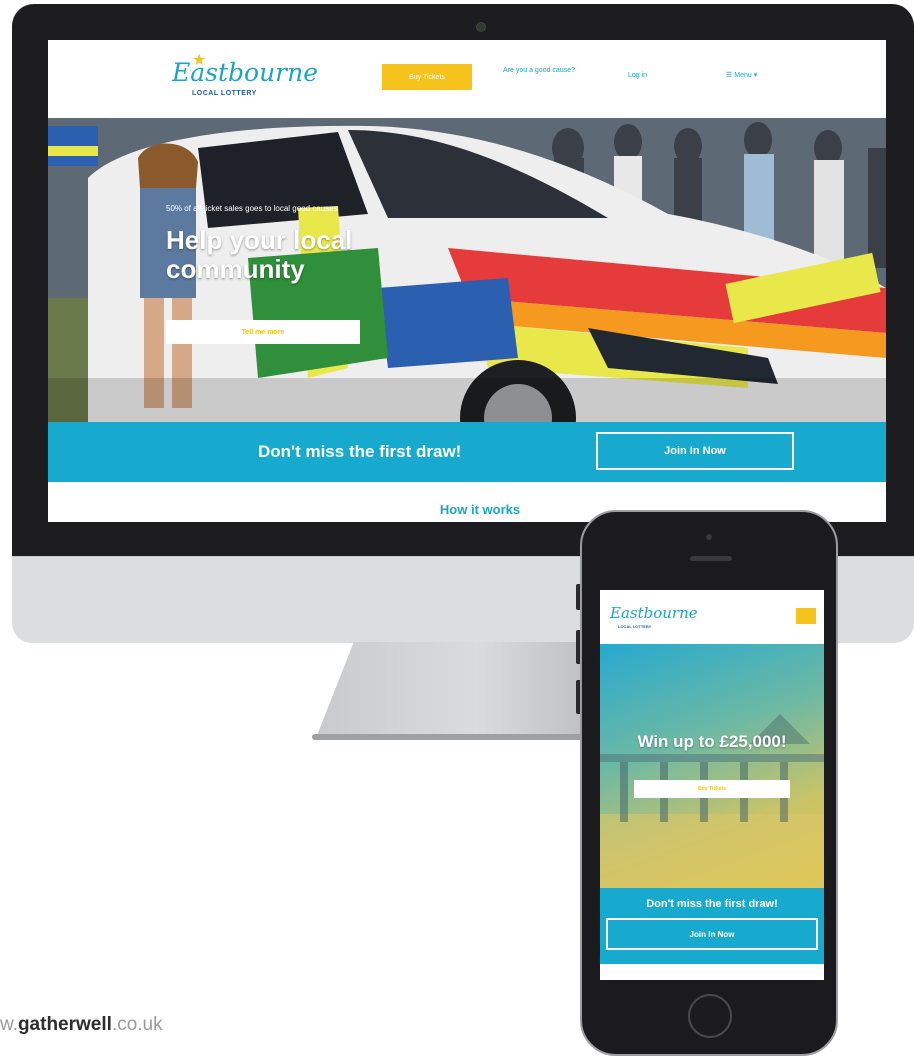  What do you see at coordinates (467, 452) in the screenshot?
I see `first-draw-banner: Don't miss the first draw! Join In Now` at bounding box center [467, 452].